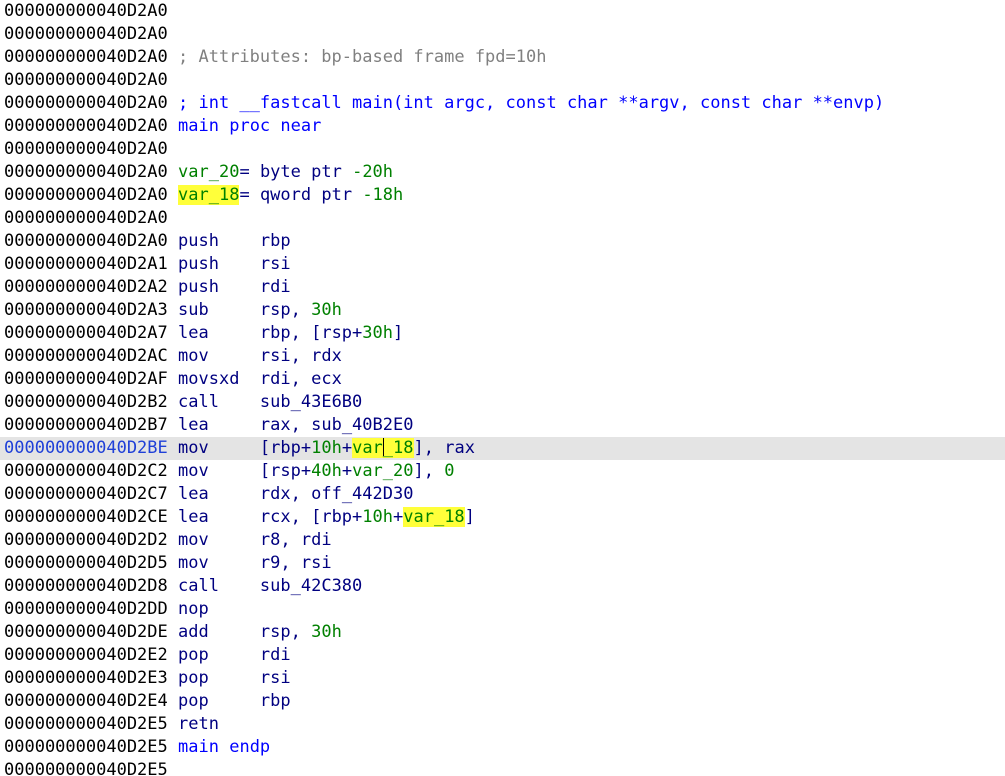 This screenshot has height=776, width=1005. I want to click on address: 000000000040D2DE, so click(86, 632).